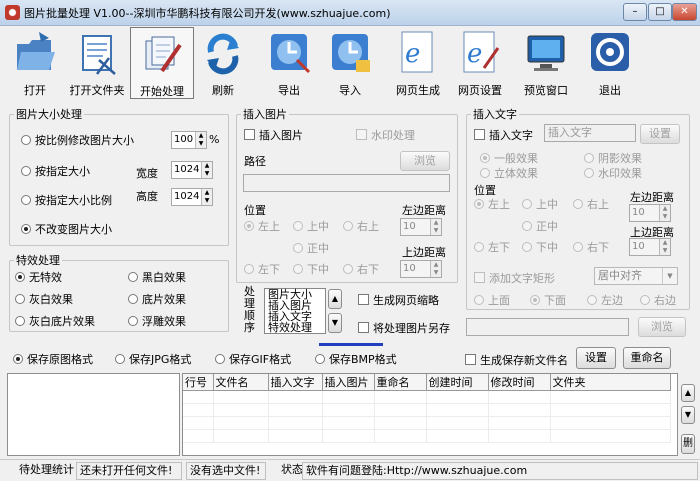 Image resolution: width=700 pixels, height=481 pixels. I want to click on effect-none-option: 无特效, so click(38, 277).